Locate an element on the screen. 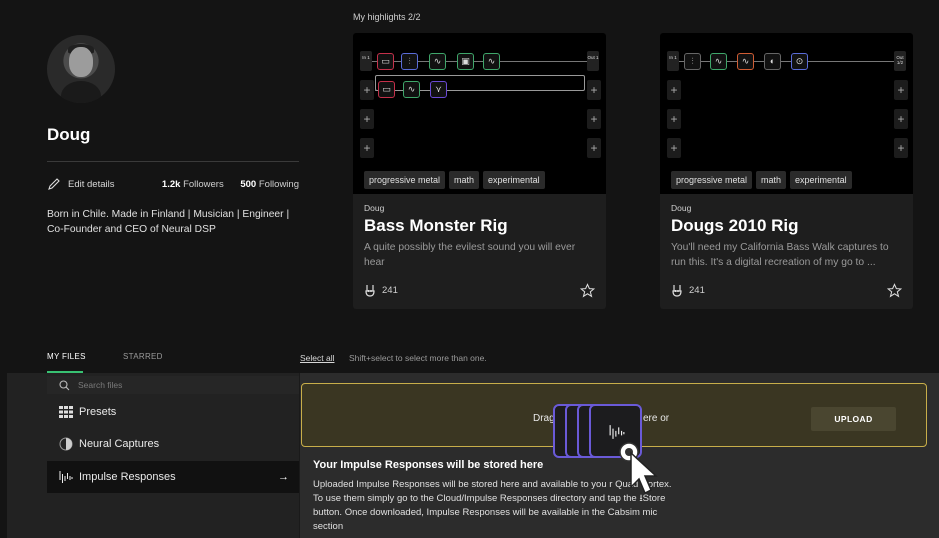 This screenshot has height=538, width=939. edit-details-button: Edit details is located at coordinates (80, 184).